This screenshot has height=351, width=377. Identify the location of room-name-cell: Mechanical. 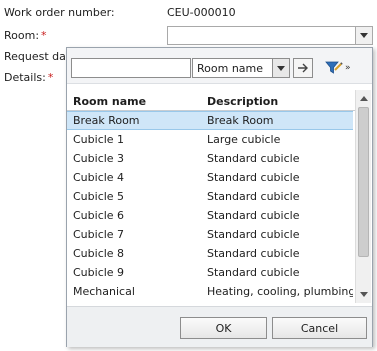
(104, 291).